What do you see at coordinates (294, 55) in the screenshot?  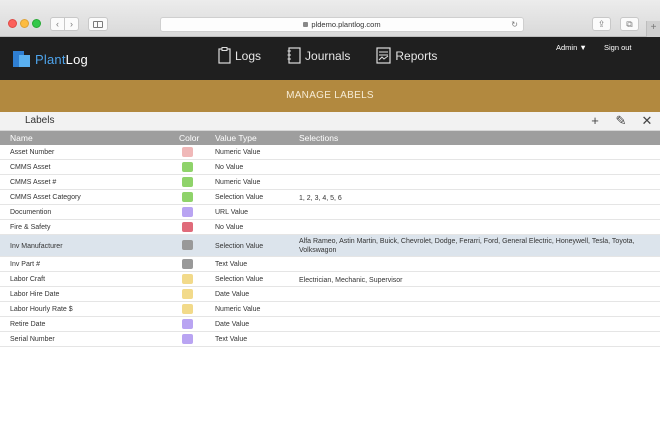 I see `notebook-icon` at bounding box center [294, 55].